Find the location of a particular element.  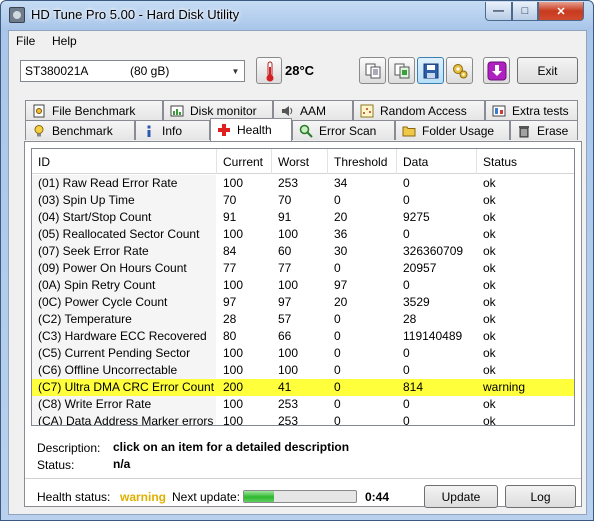

table-row: (C6) Offline Uncorrectable 100 100 0 0 ok is located at coordinates (303, 370).